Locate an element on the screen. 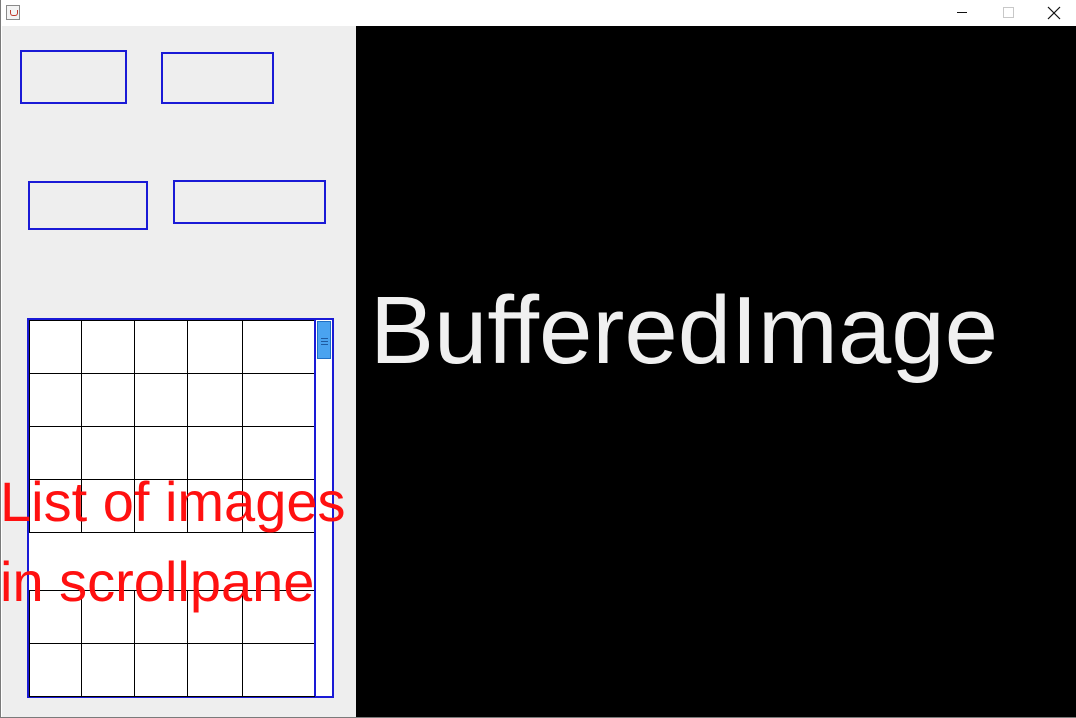 The width and height of the screenshot is (1076, 718). canvas-label: BufferedImage is located at coordinates (684, 330).